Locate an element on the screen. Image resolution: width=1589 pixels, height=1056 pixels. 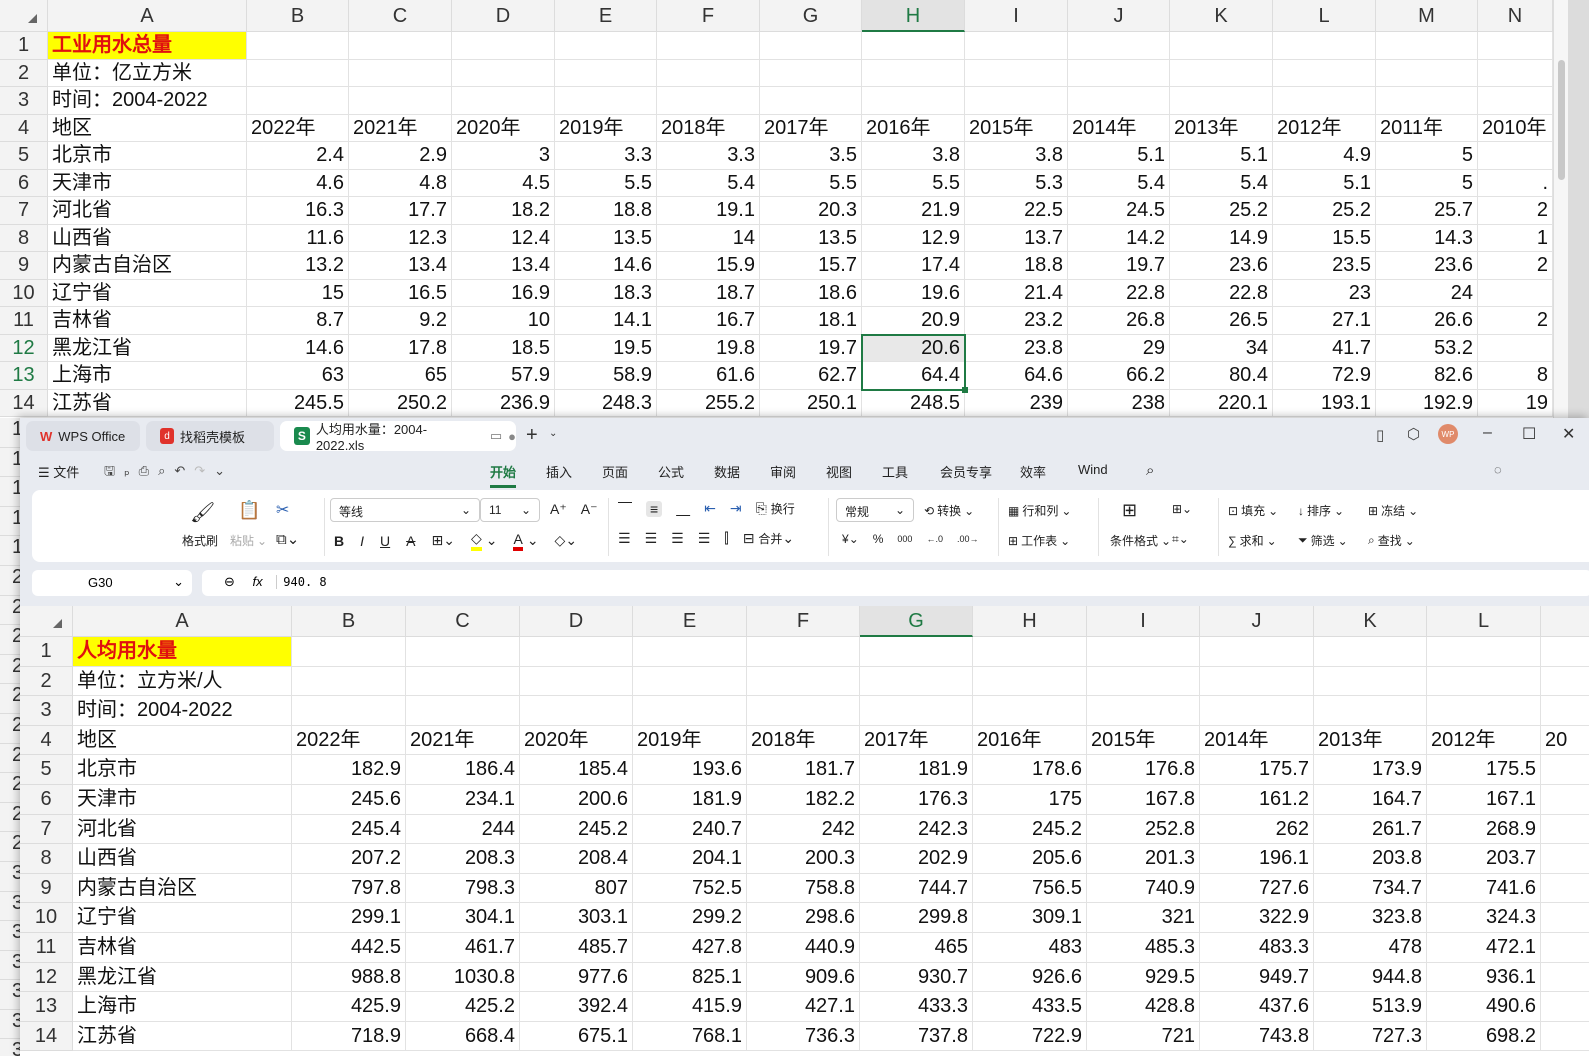
cell: 167.1 is located at coordinates (1484, 800).